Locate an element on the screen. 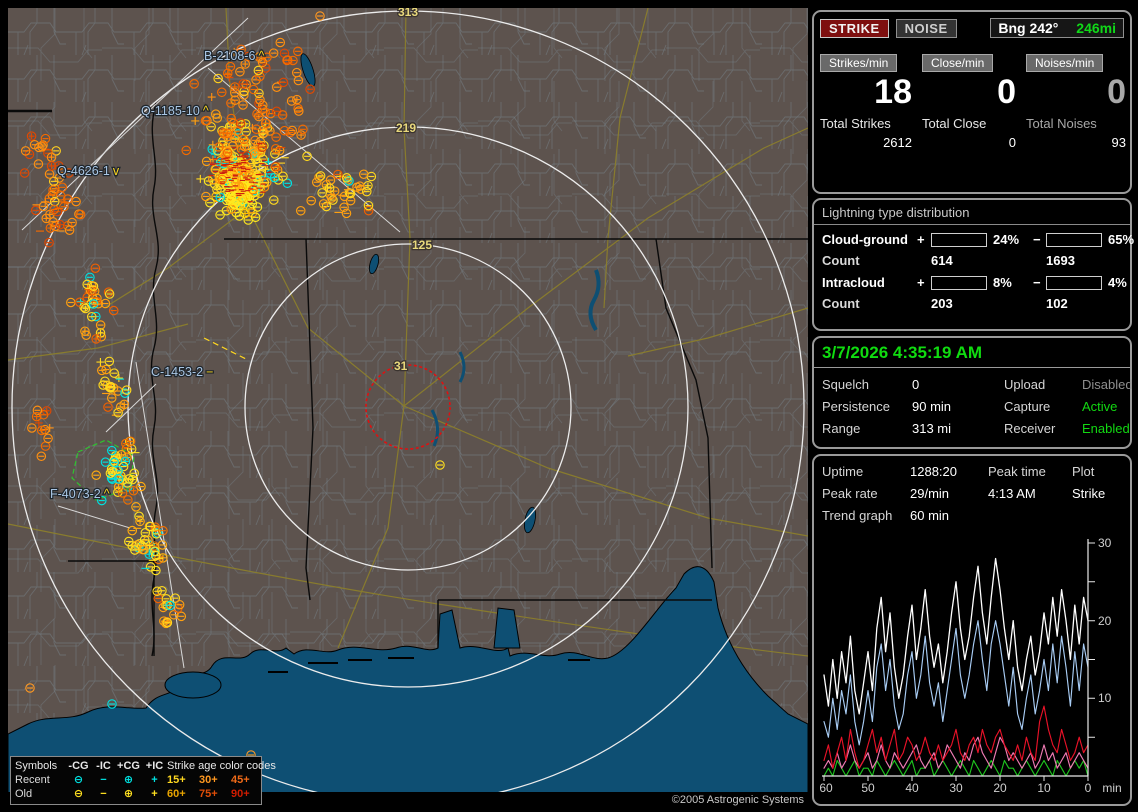  plot-value: Strike is located at coordinates (1089, 493).